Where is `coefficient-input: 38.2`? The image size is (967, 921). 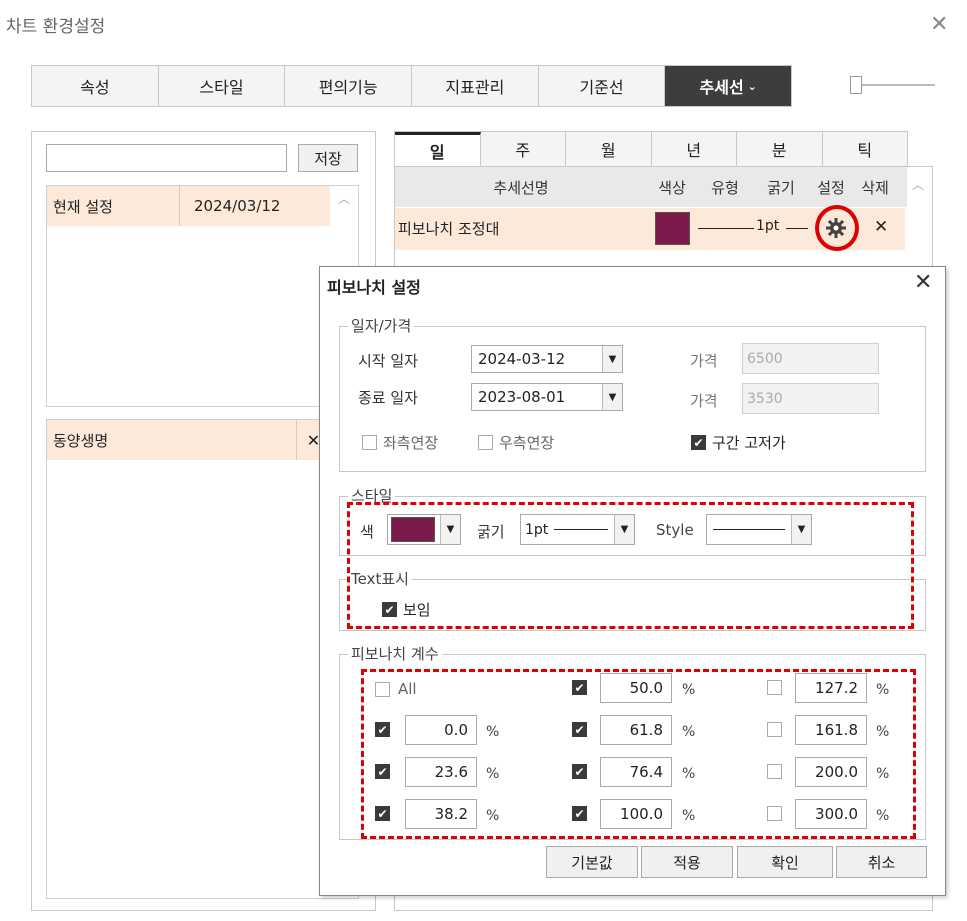
coefficient-input: 38.2 is located at coordinates (441, 814).